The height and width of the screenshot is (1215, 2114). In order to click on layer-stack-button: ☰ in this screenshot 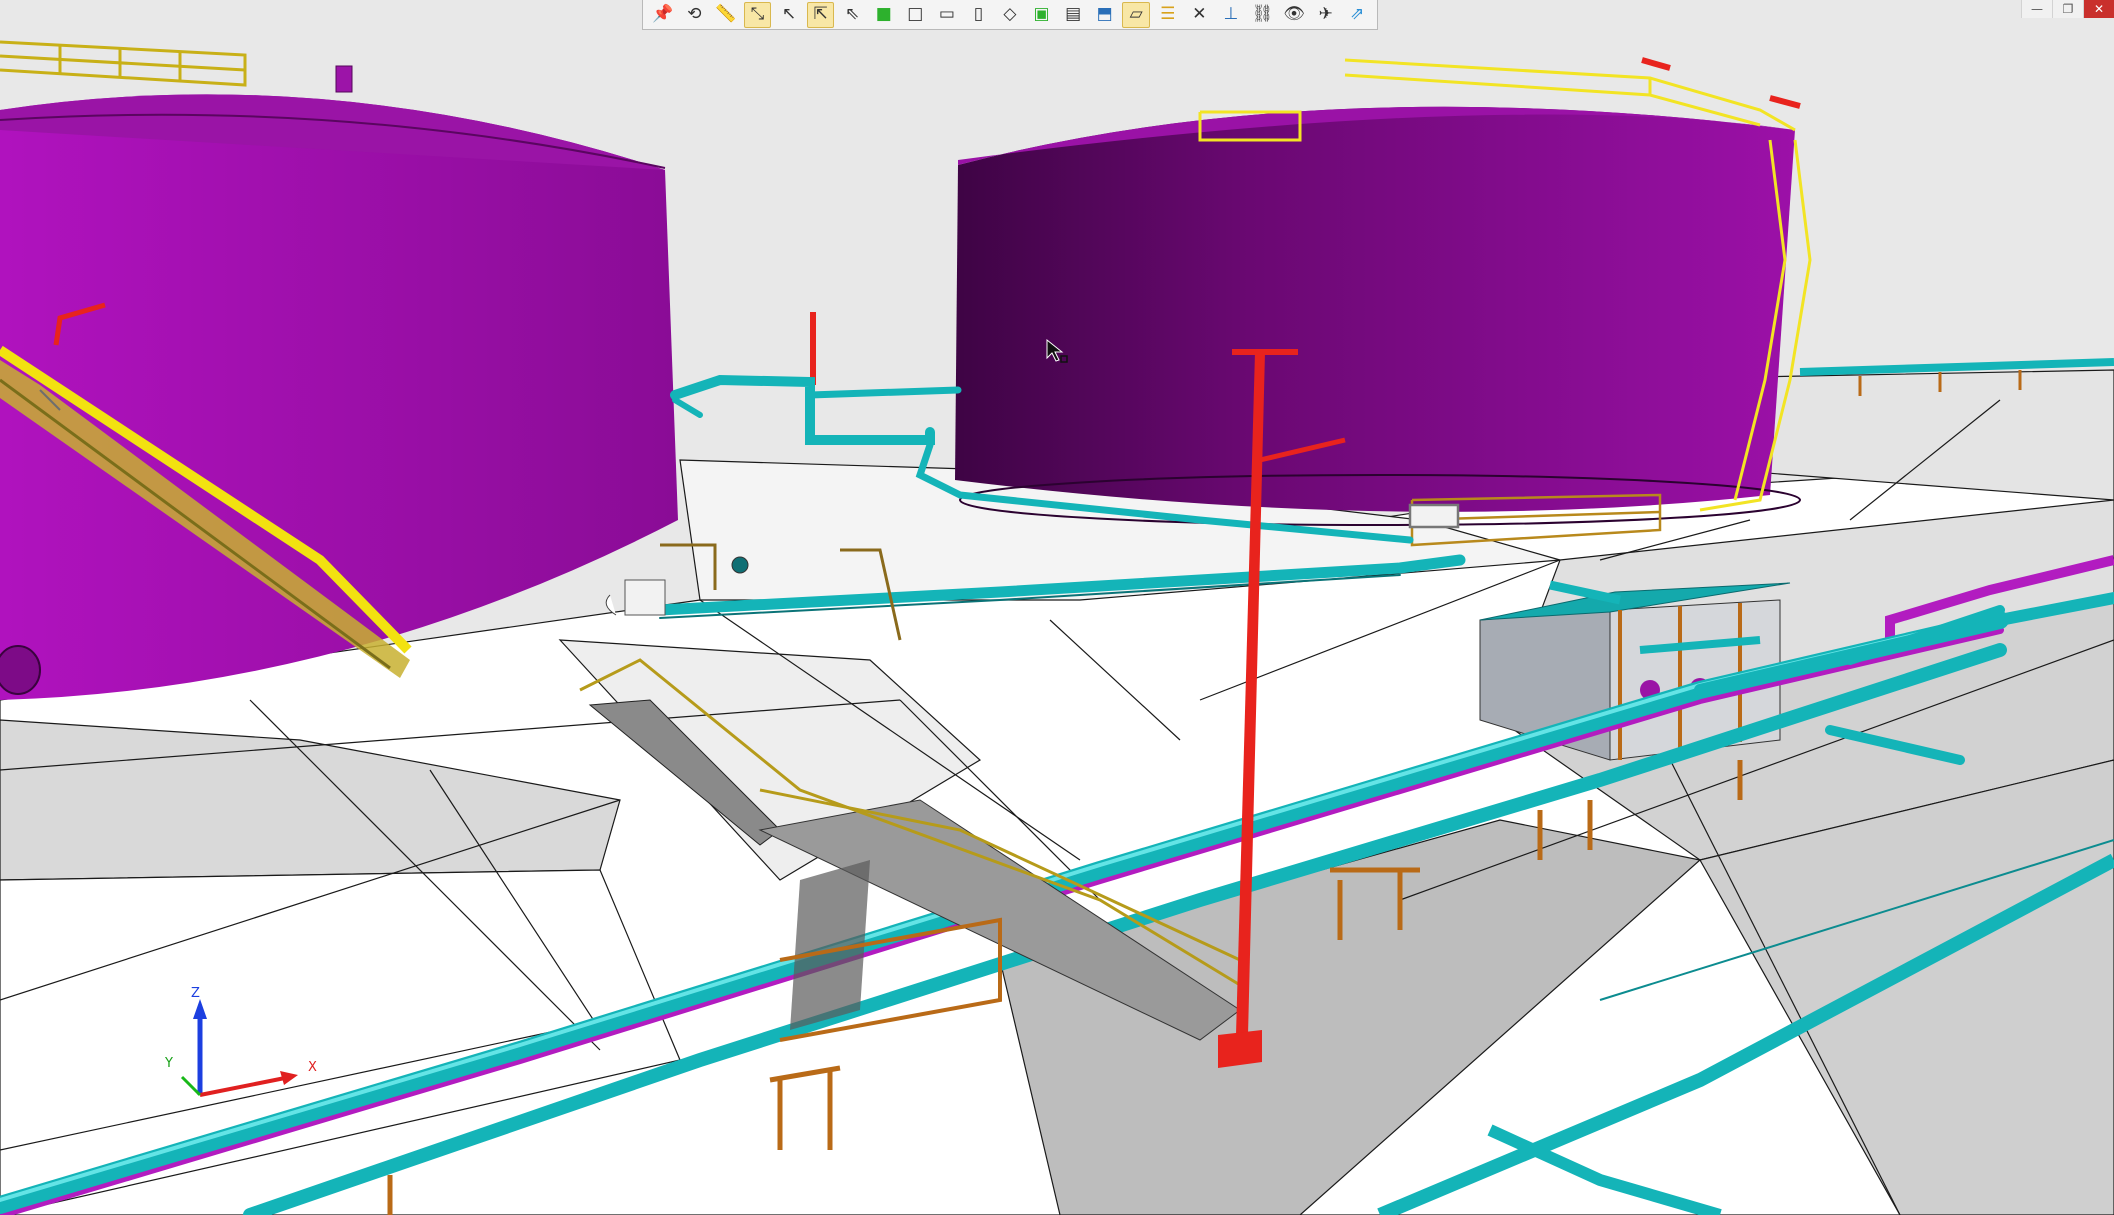, I will do `click(1168, 15)`.